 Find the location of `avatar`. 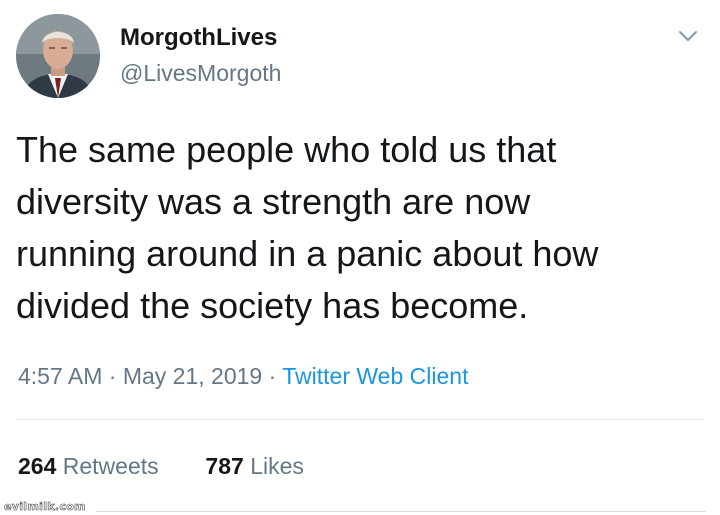

avatar is located at coordinates (58, 56).